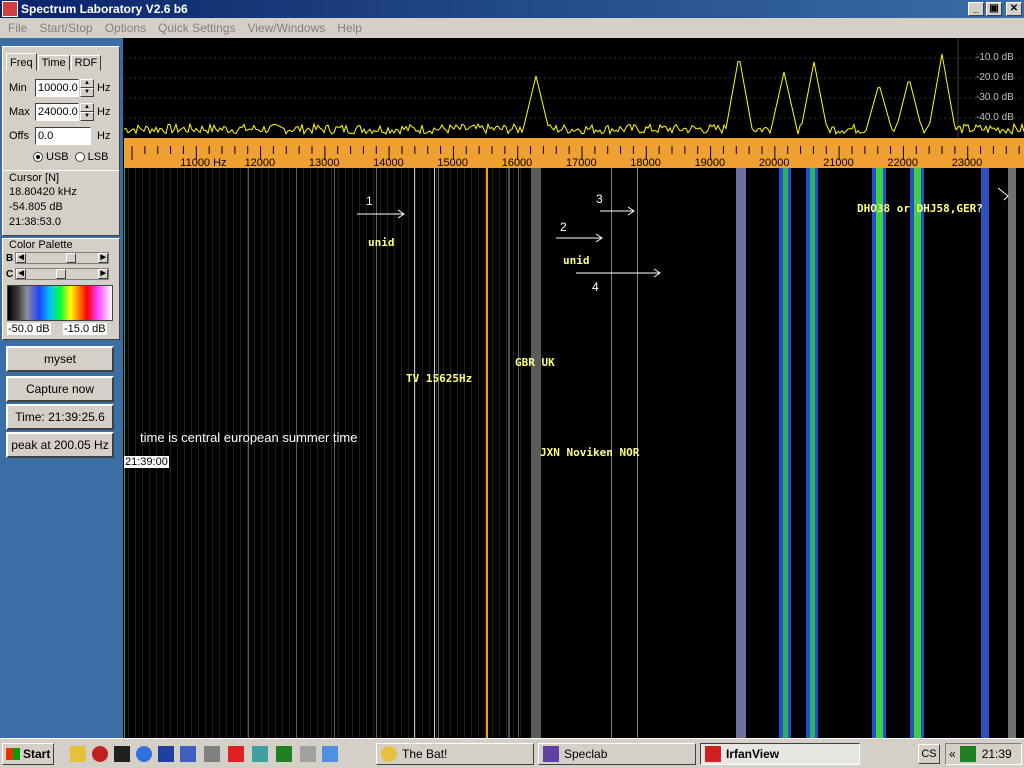 The height and width of the screenshot is (768, 1024). Describe the element at coordinates (260, 754) in the screenshot. I see `quicklaunch-cube-icon` at that location.